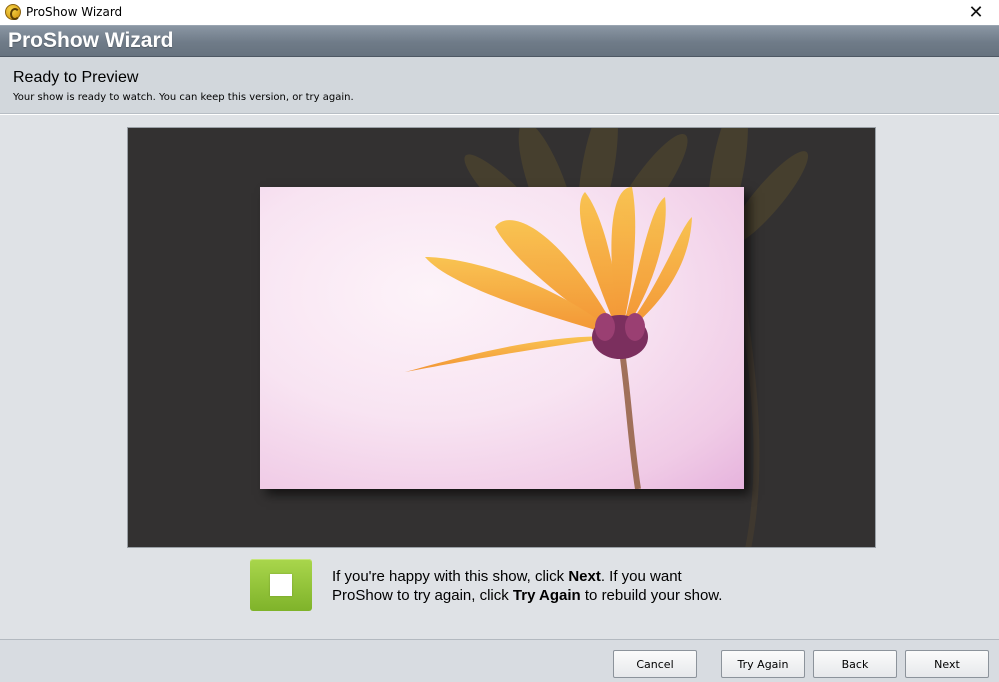  What do you see at coordinates (422, 595) in the screenshot?
I see `message-line2-text: ProShow to try again, click` at bounding box center [422, 595].